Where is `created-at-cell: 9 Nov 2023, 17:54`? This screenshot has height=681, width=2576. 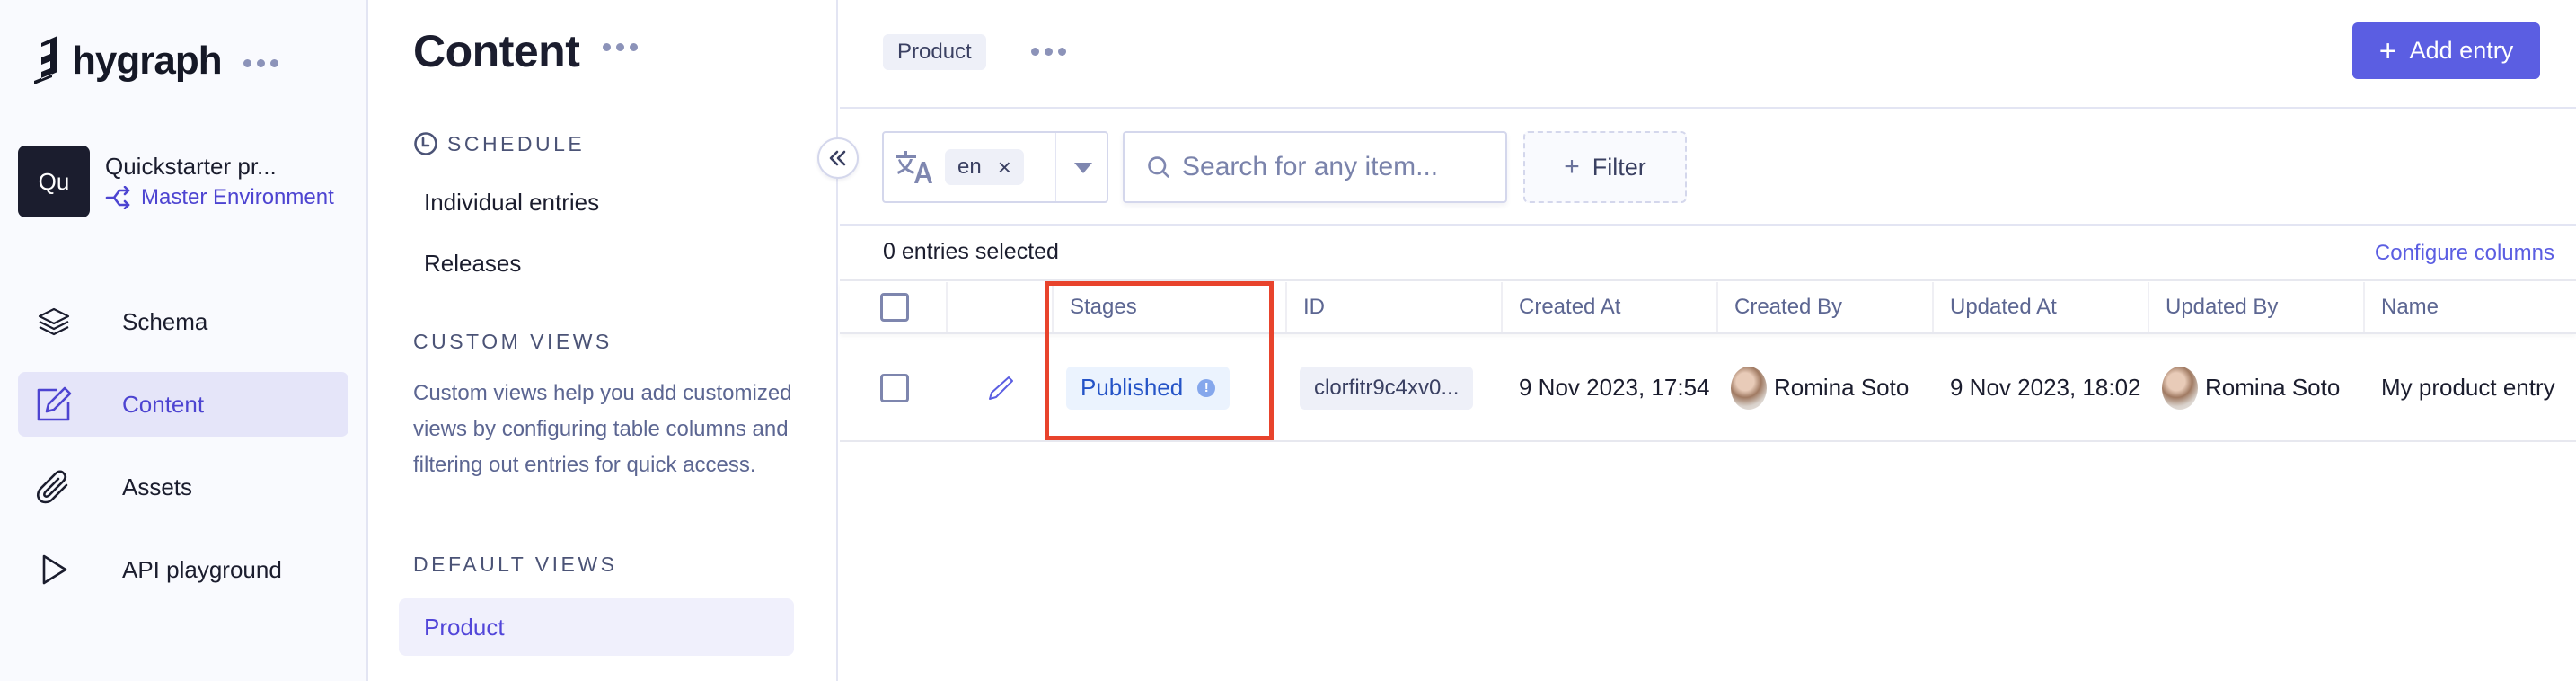
created-at-cell: 9 Nov 2023, 17:54 is located at coordinates (1610, 387).